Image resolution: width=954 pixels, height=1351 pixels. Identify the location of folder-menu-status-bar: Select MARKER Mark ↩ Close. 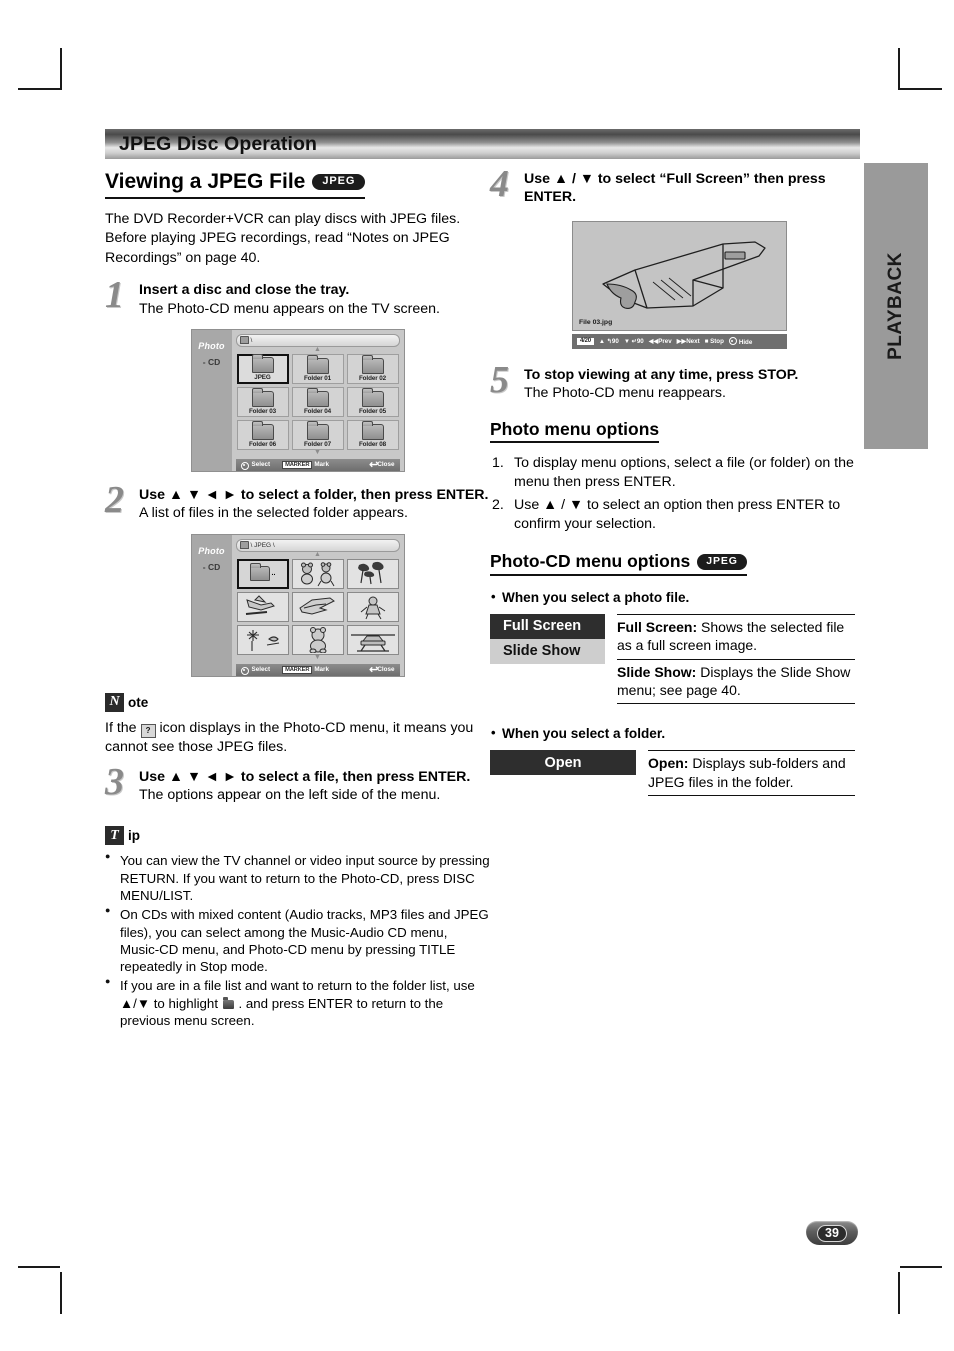
(317, 465).